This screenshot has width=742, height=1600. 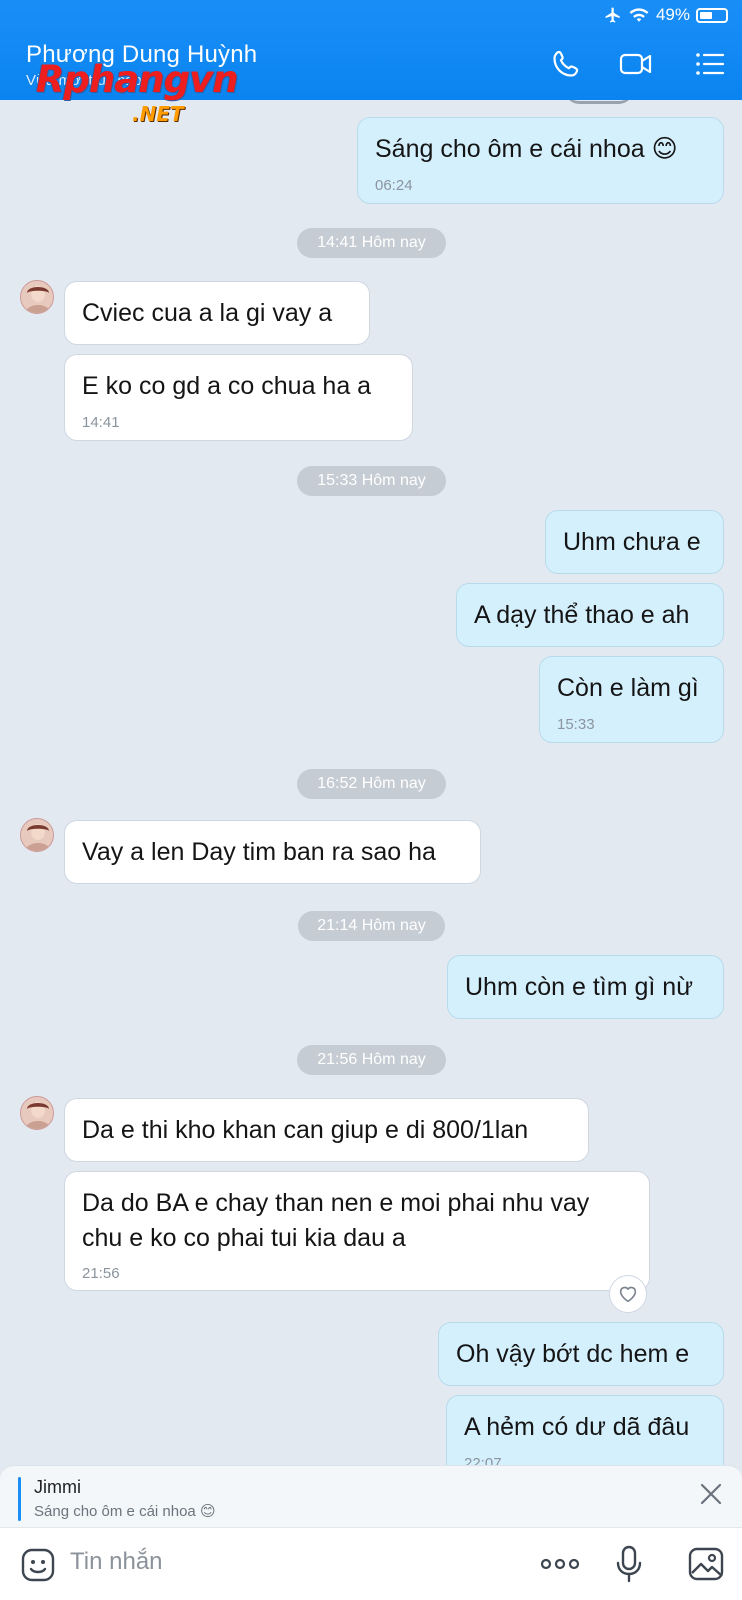 What do you see at coordinates (582, 615) in the screenshot?
I see `message-text: A dạy thể thao e ah` at bounding box center [582, 615].